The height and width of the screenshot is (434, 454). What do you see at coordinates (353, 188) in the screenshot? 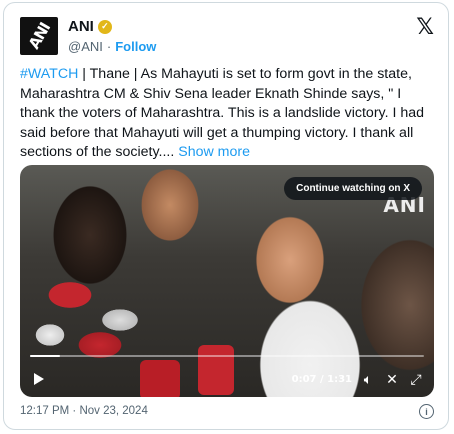
I see `continue-watching-button: Continue watching on X` at bounding box center [353, 188].